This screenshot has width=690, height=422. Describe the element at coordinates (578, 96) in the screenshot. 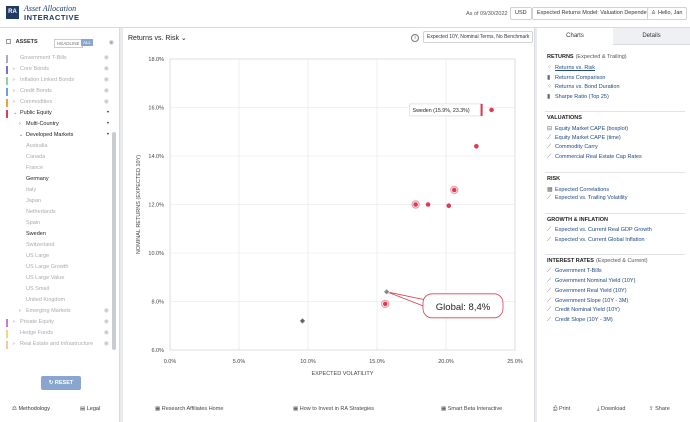

I see `chart-menu-item: ▮ Sharpe Ratio (Top 25)` at that location.